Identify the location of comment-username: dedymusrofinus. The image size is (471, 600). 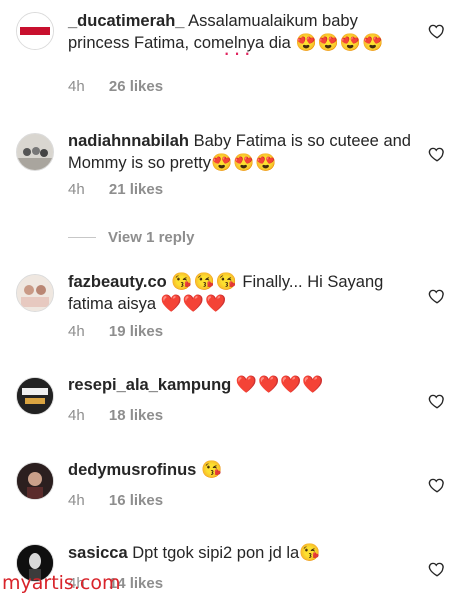
(132, 470).